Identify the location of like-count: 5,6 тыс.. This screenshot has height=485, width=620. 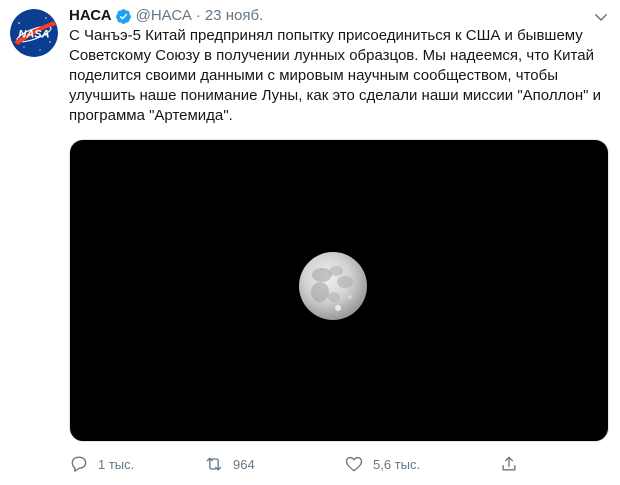
(397, 464).